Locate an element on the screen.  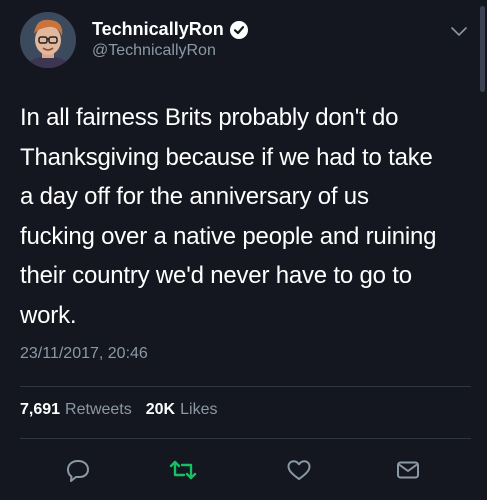
retweet-icon is located at coordinates (183, 470).